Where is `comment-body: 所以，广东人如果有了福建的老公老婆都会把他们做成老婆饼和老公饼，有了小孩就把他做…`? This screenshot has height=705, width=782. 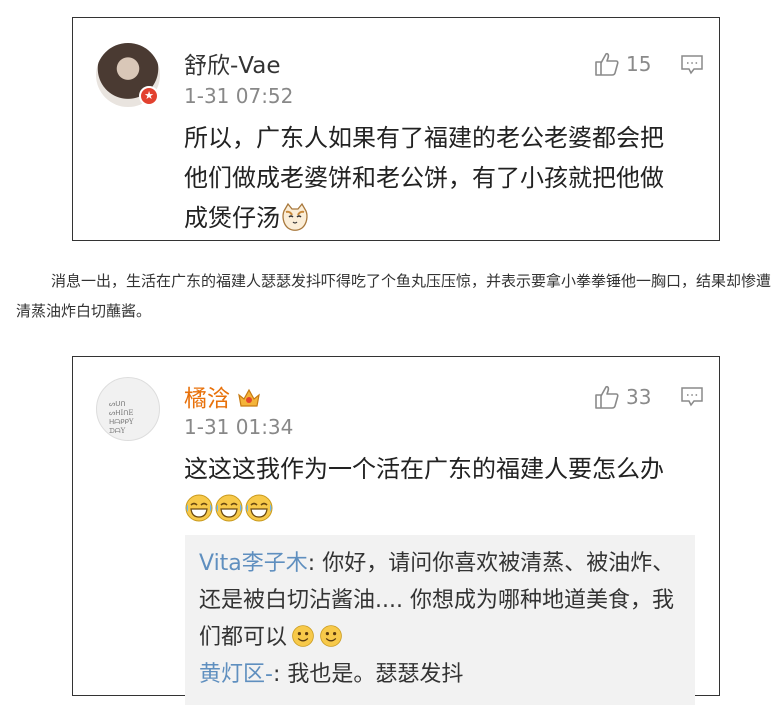
comment-body: 所以，广东人如果有了福建的老公老婆都会把他们做成老婆饼和老公饼，有了小孩就把他做… is located at coordinates (434, 178).